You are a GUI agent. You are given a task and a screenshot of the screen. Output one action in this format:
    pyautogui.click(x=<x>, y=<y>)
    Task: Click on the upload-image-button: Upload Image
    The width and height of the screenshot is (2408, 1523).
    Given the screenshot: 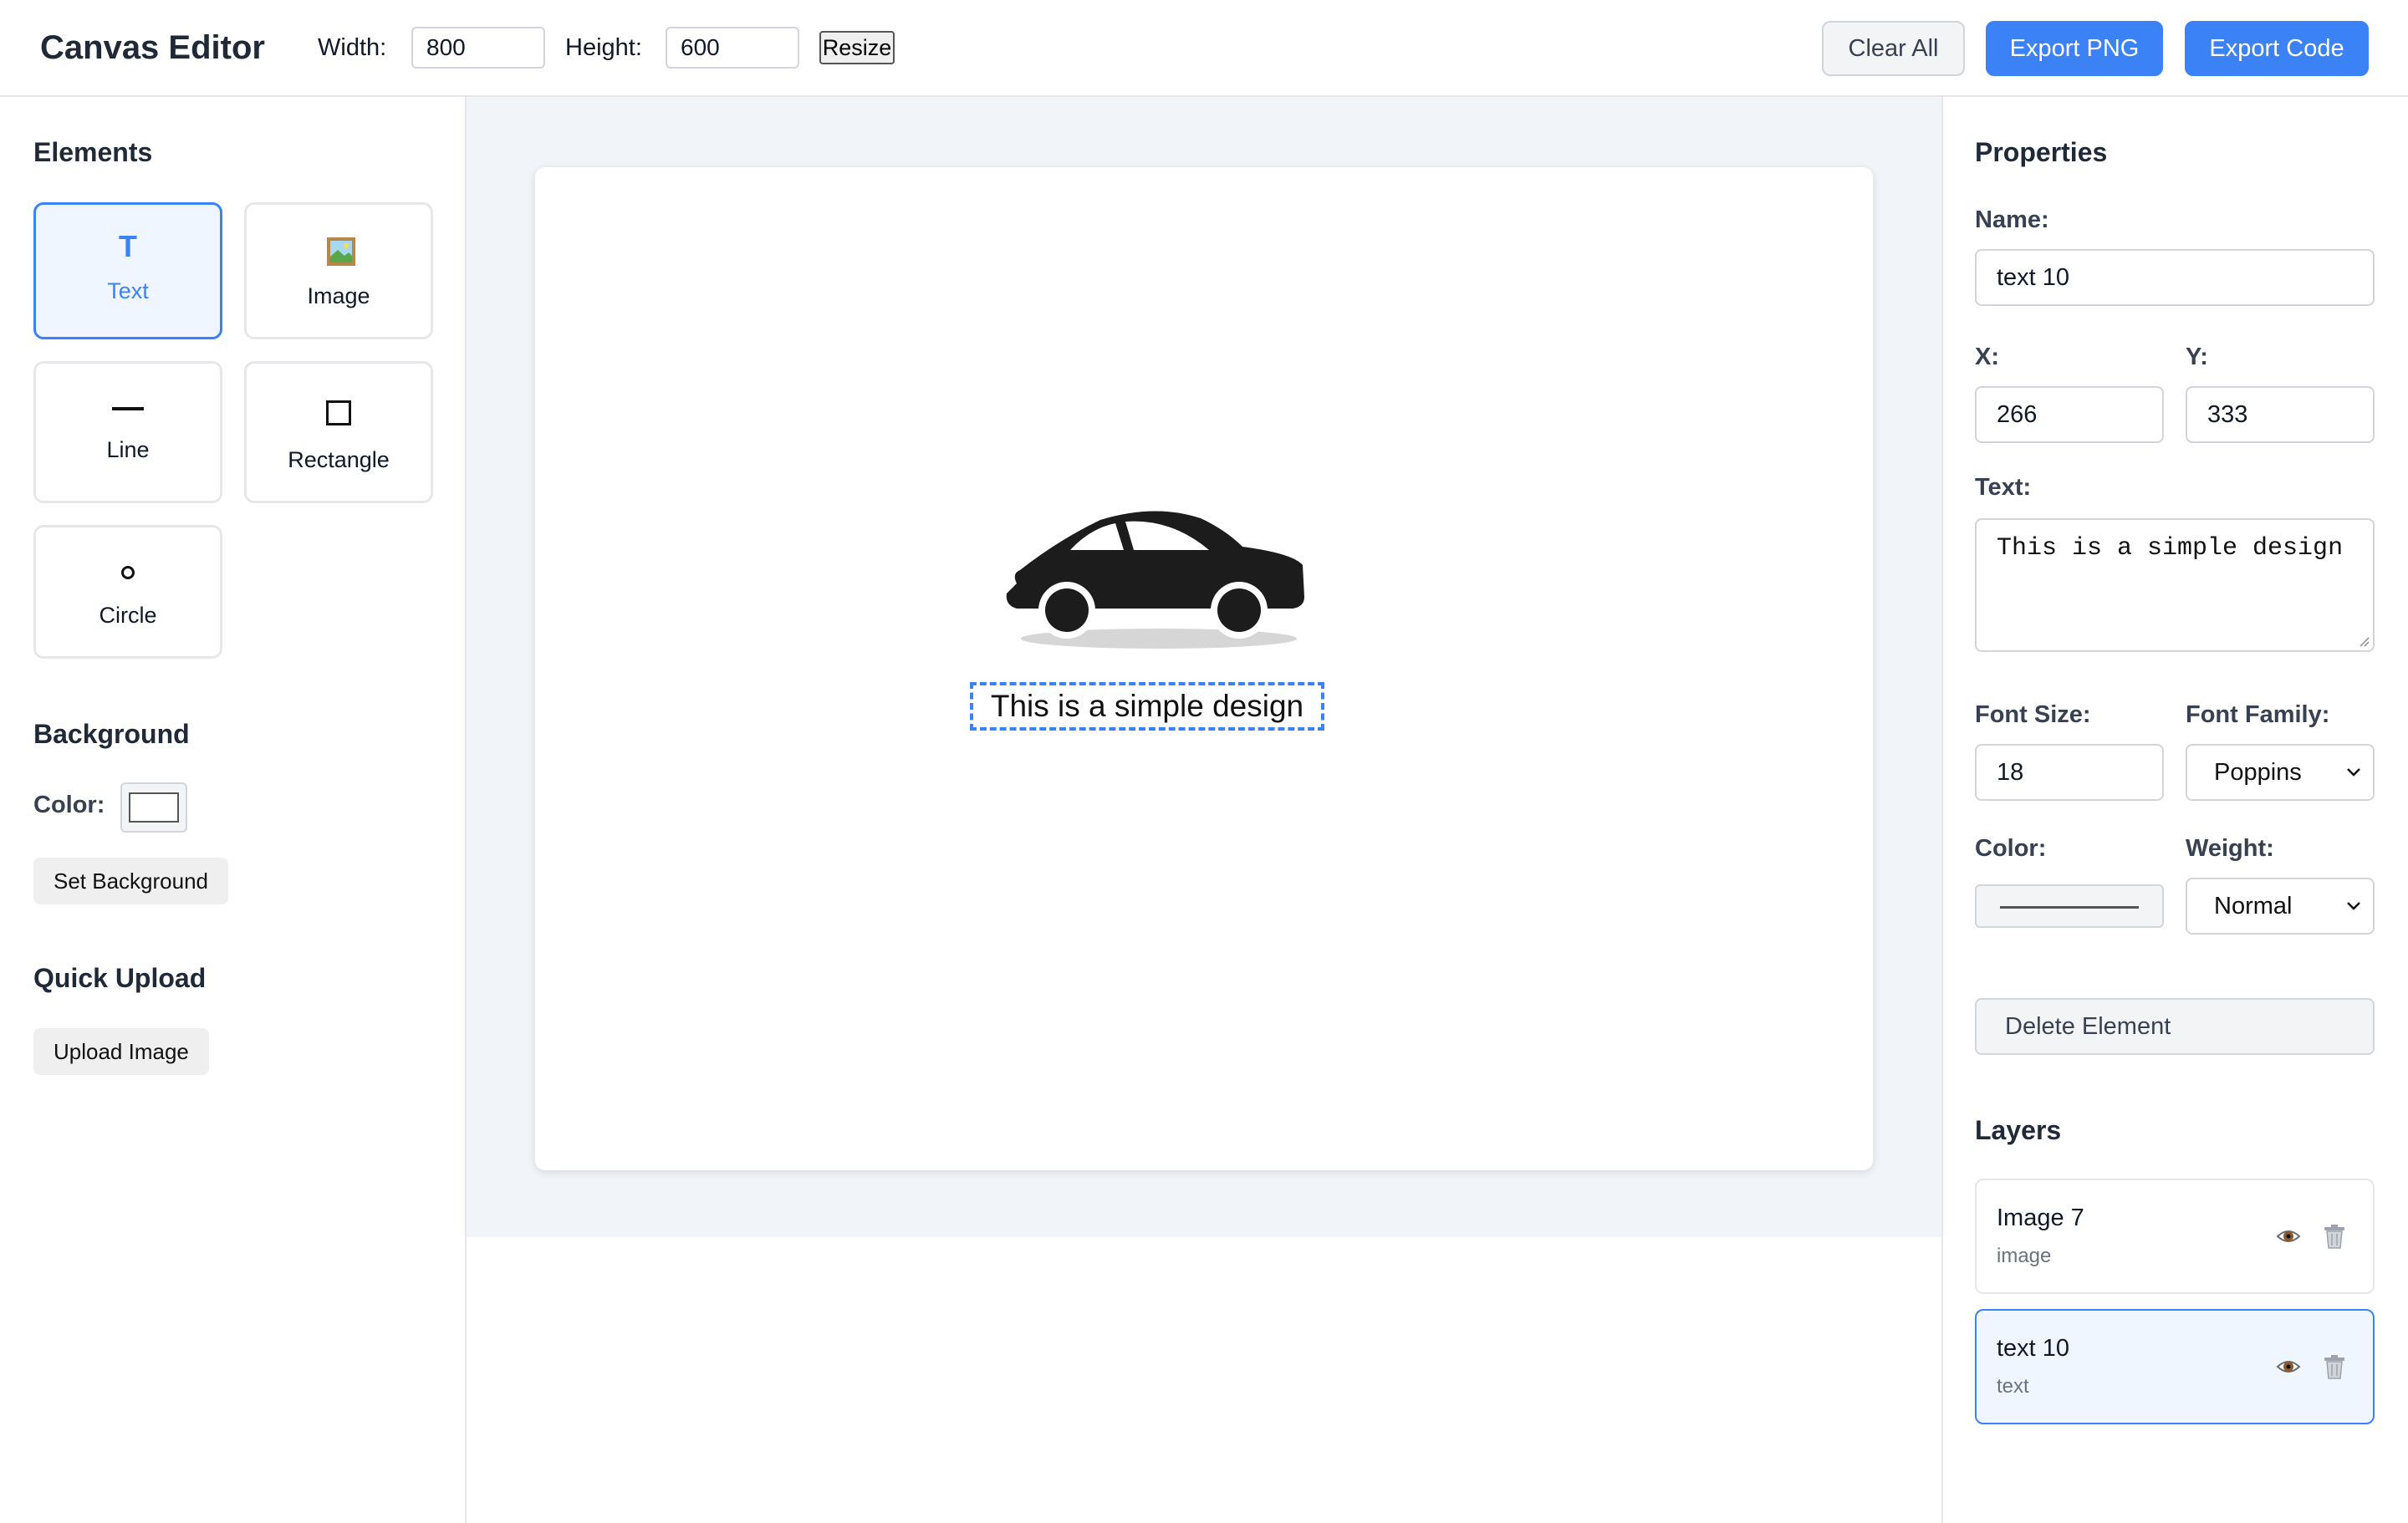 What is the action you would take?
    pyautogui.click(x=121, y=1052)
    